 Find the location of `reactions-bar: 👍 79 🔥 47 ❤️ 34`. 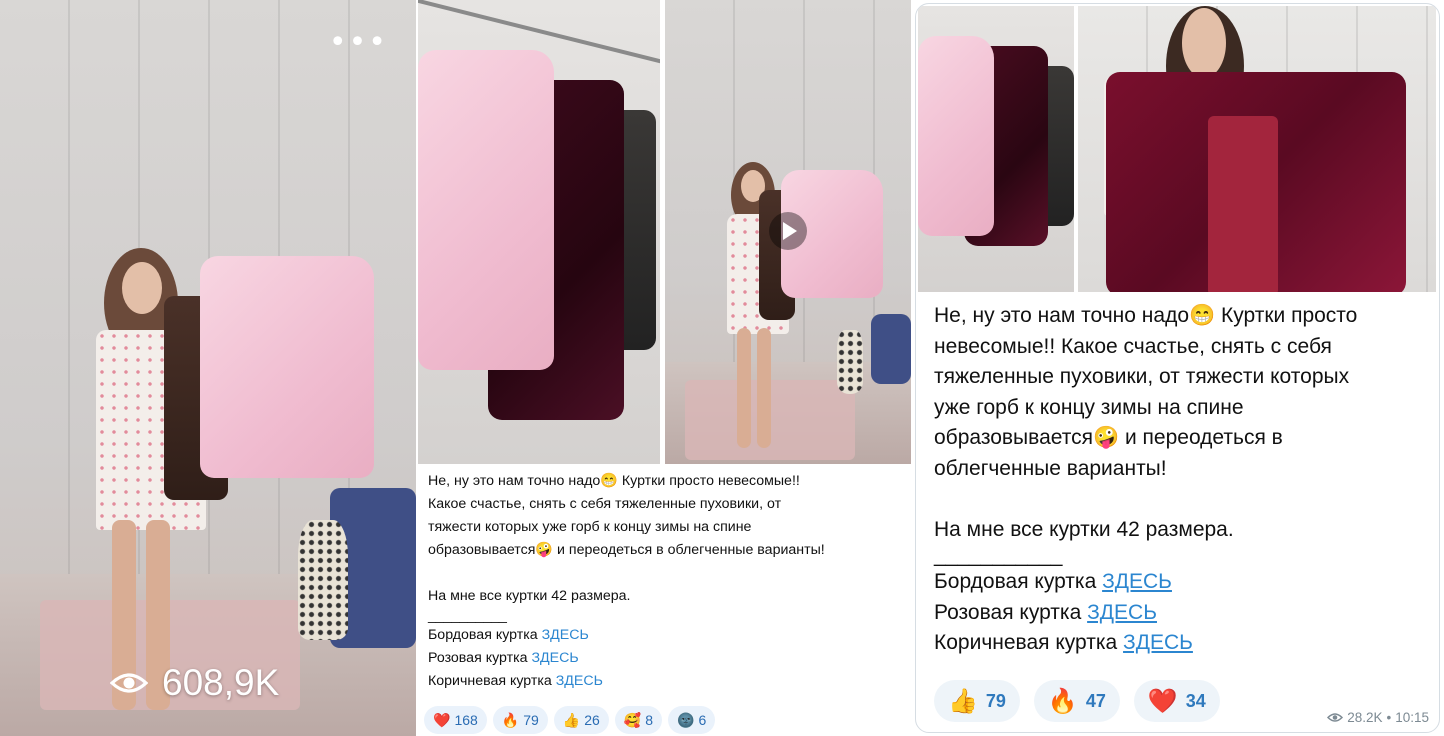

reactions-bar: 👍 79 🔥 47 ❤️ 34 is located at coordinates (1077, 701).